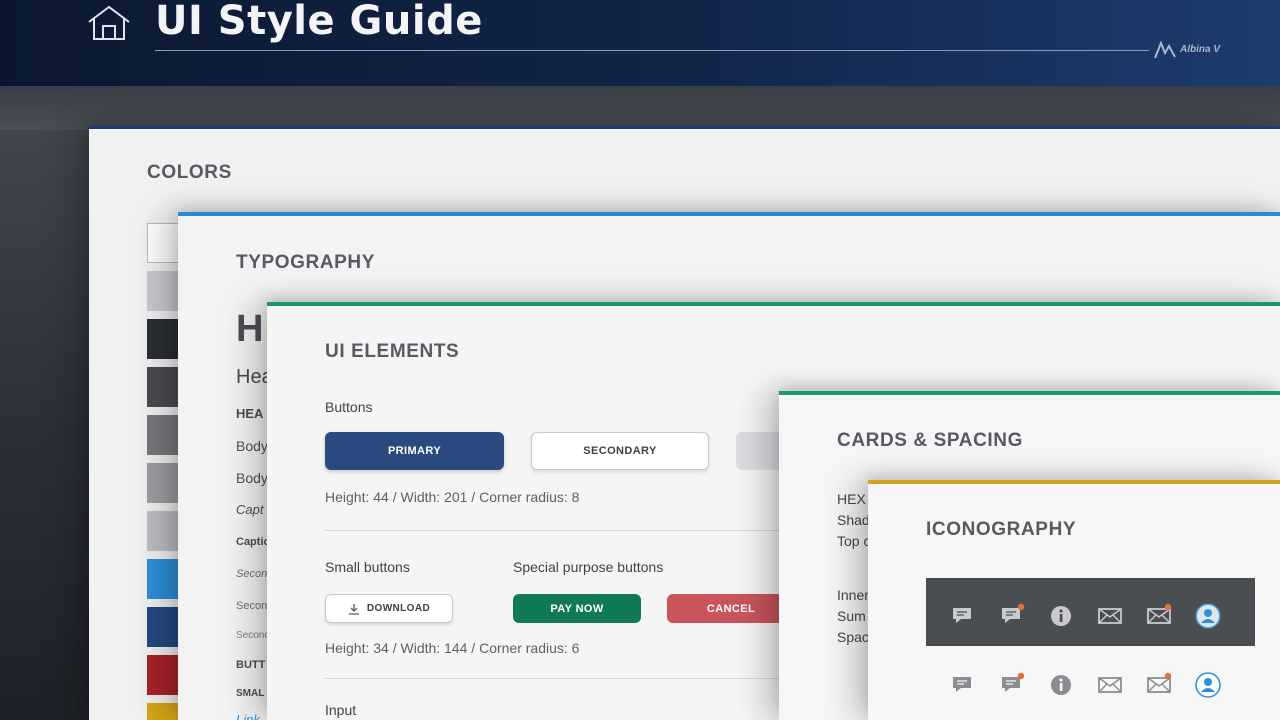  Describe the element at coordinates (250, 413) in the screenshot. I see `type-sample-h3: HEA` at that location.